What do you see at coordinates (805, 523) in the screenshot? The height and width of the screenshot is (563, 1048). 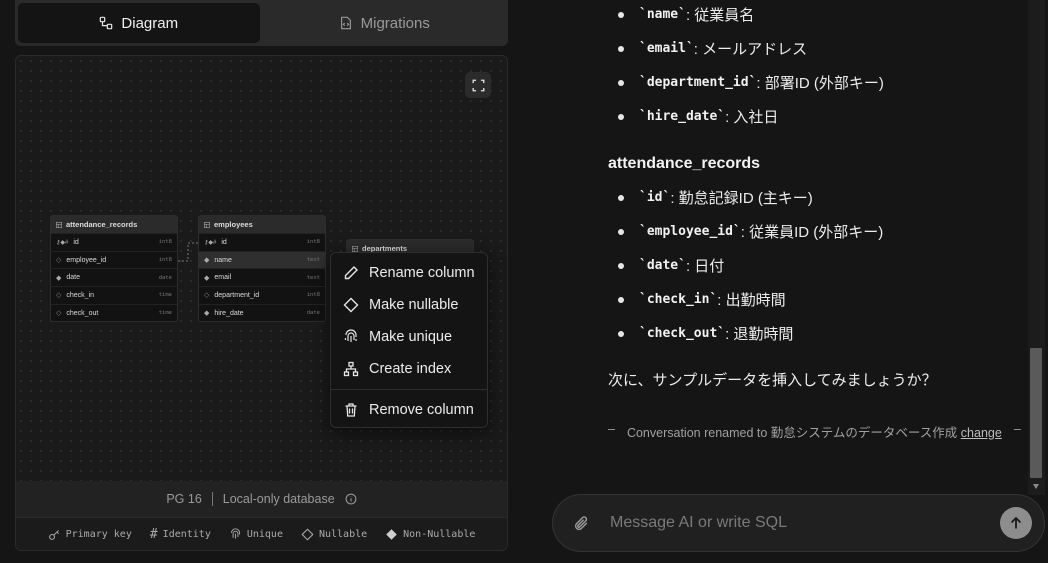 I see `message-input` at bounding box center [805, 523].